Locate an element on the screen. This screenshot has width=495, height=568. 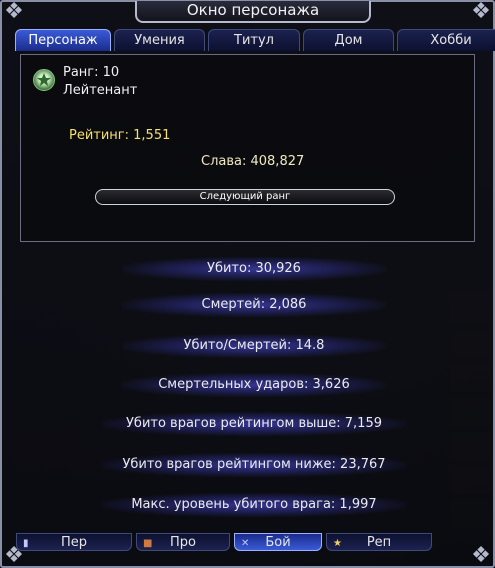
bottom-tab-label: Реп is located at coordinates (379, 542).